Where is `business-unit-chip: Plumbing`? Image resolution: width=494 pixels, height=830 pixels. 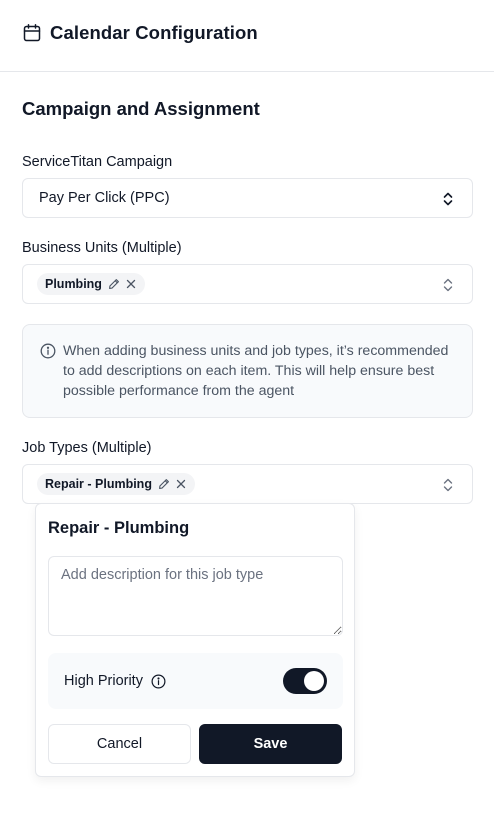
business-unit-chip: Plumbing is located at coordinates (91, 284).